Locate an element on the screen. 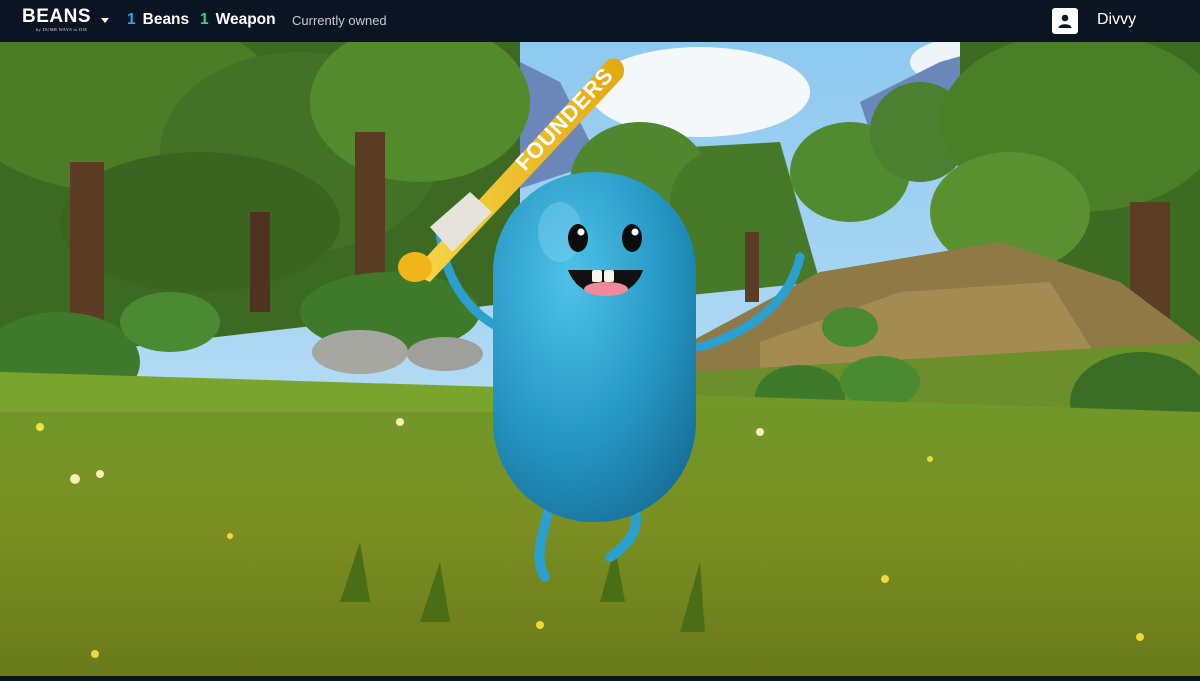 The height and width of the screenshot is (681, 1200). currently-owned-label: Currently owned is located at coordinates (339, 20).